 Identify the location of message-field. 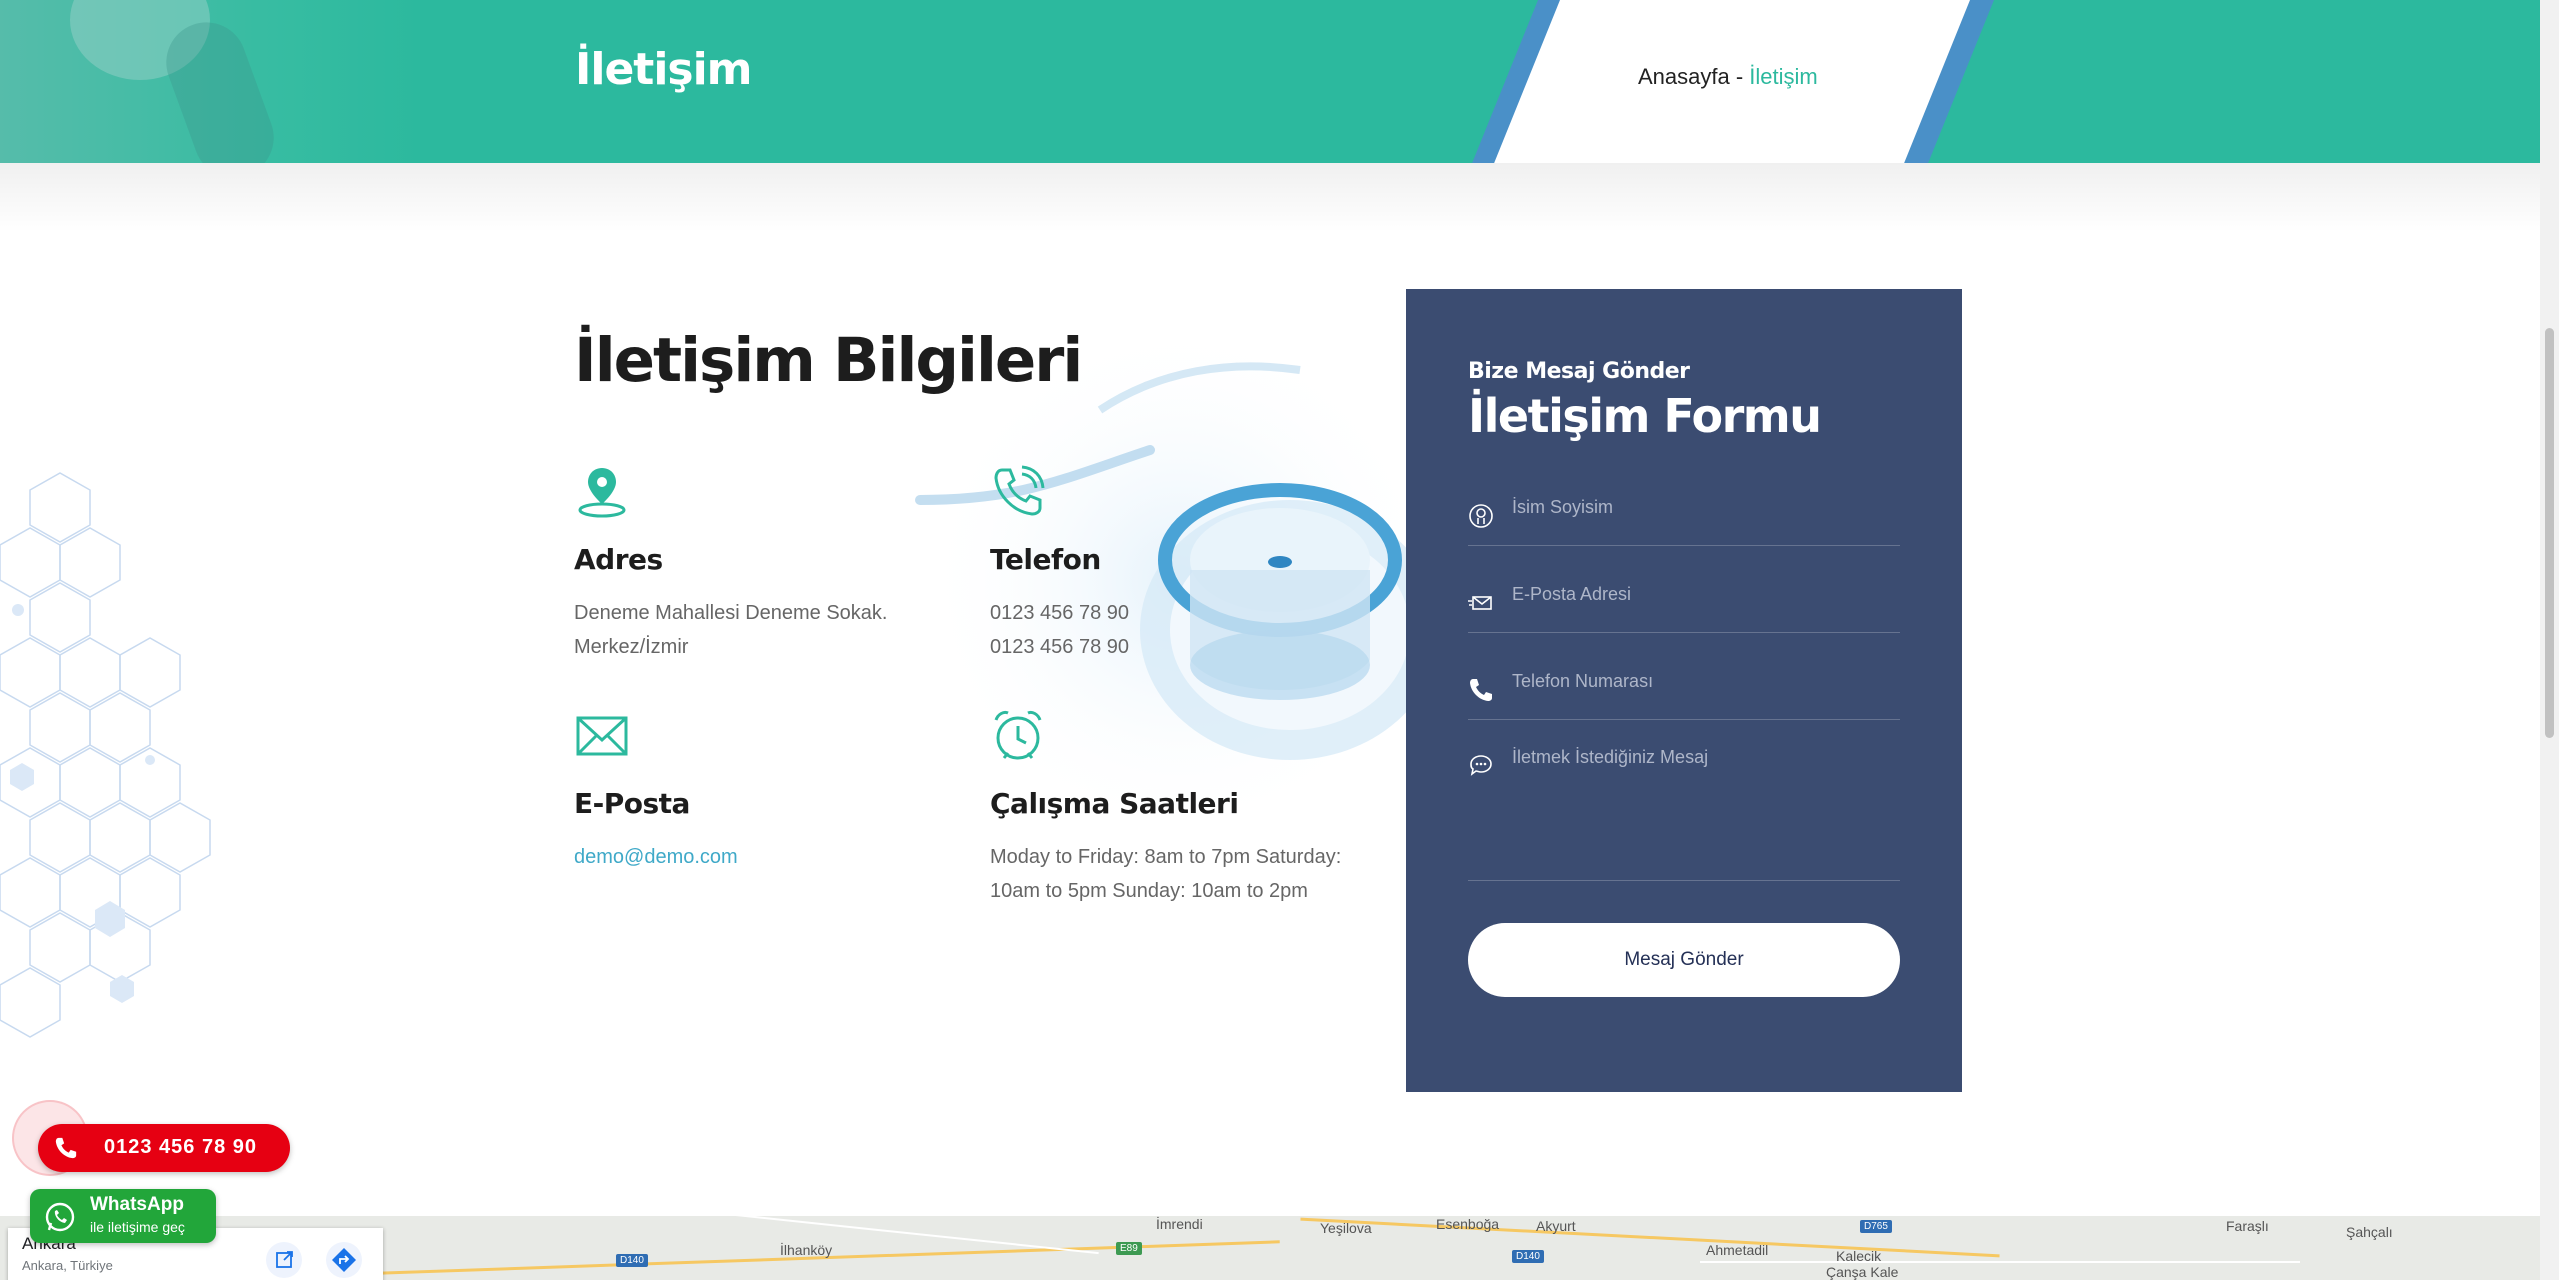
(1684, 813).